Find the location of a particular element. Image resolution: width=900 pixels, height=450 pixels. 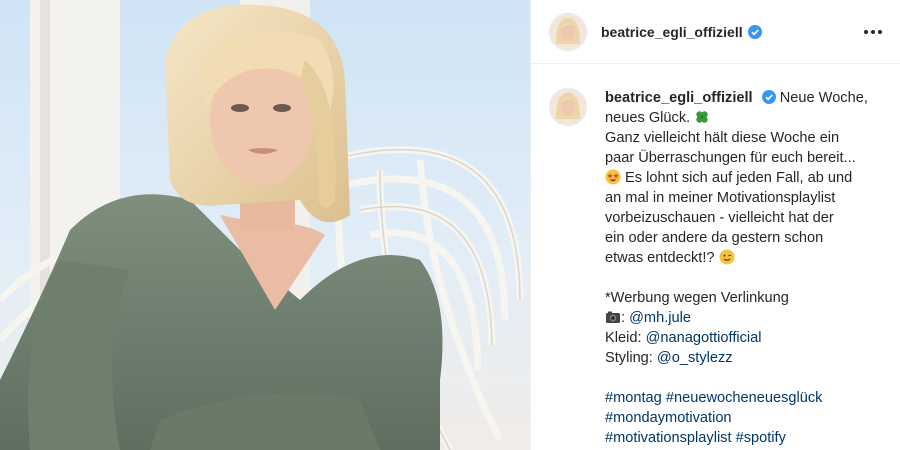

star-struck-emoji is located at coordinates (613, 177).